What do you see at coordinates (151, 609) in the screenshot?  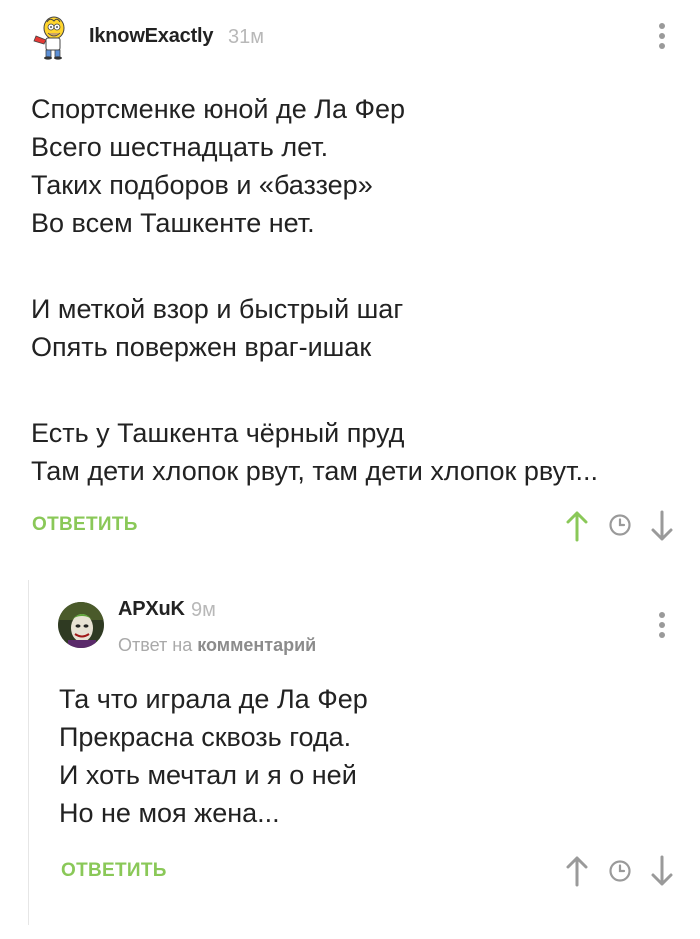 I see `reply-author: APXuK` at bounding box center [151, 609].